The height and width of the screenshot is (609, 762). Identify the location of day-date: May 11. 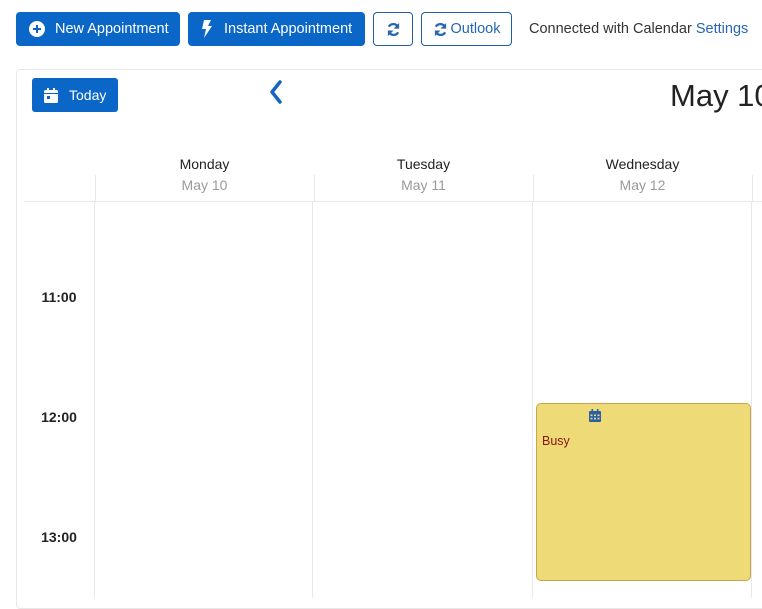
(423, 185).